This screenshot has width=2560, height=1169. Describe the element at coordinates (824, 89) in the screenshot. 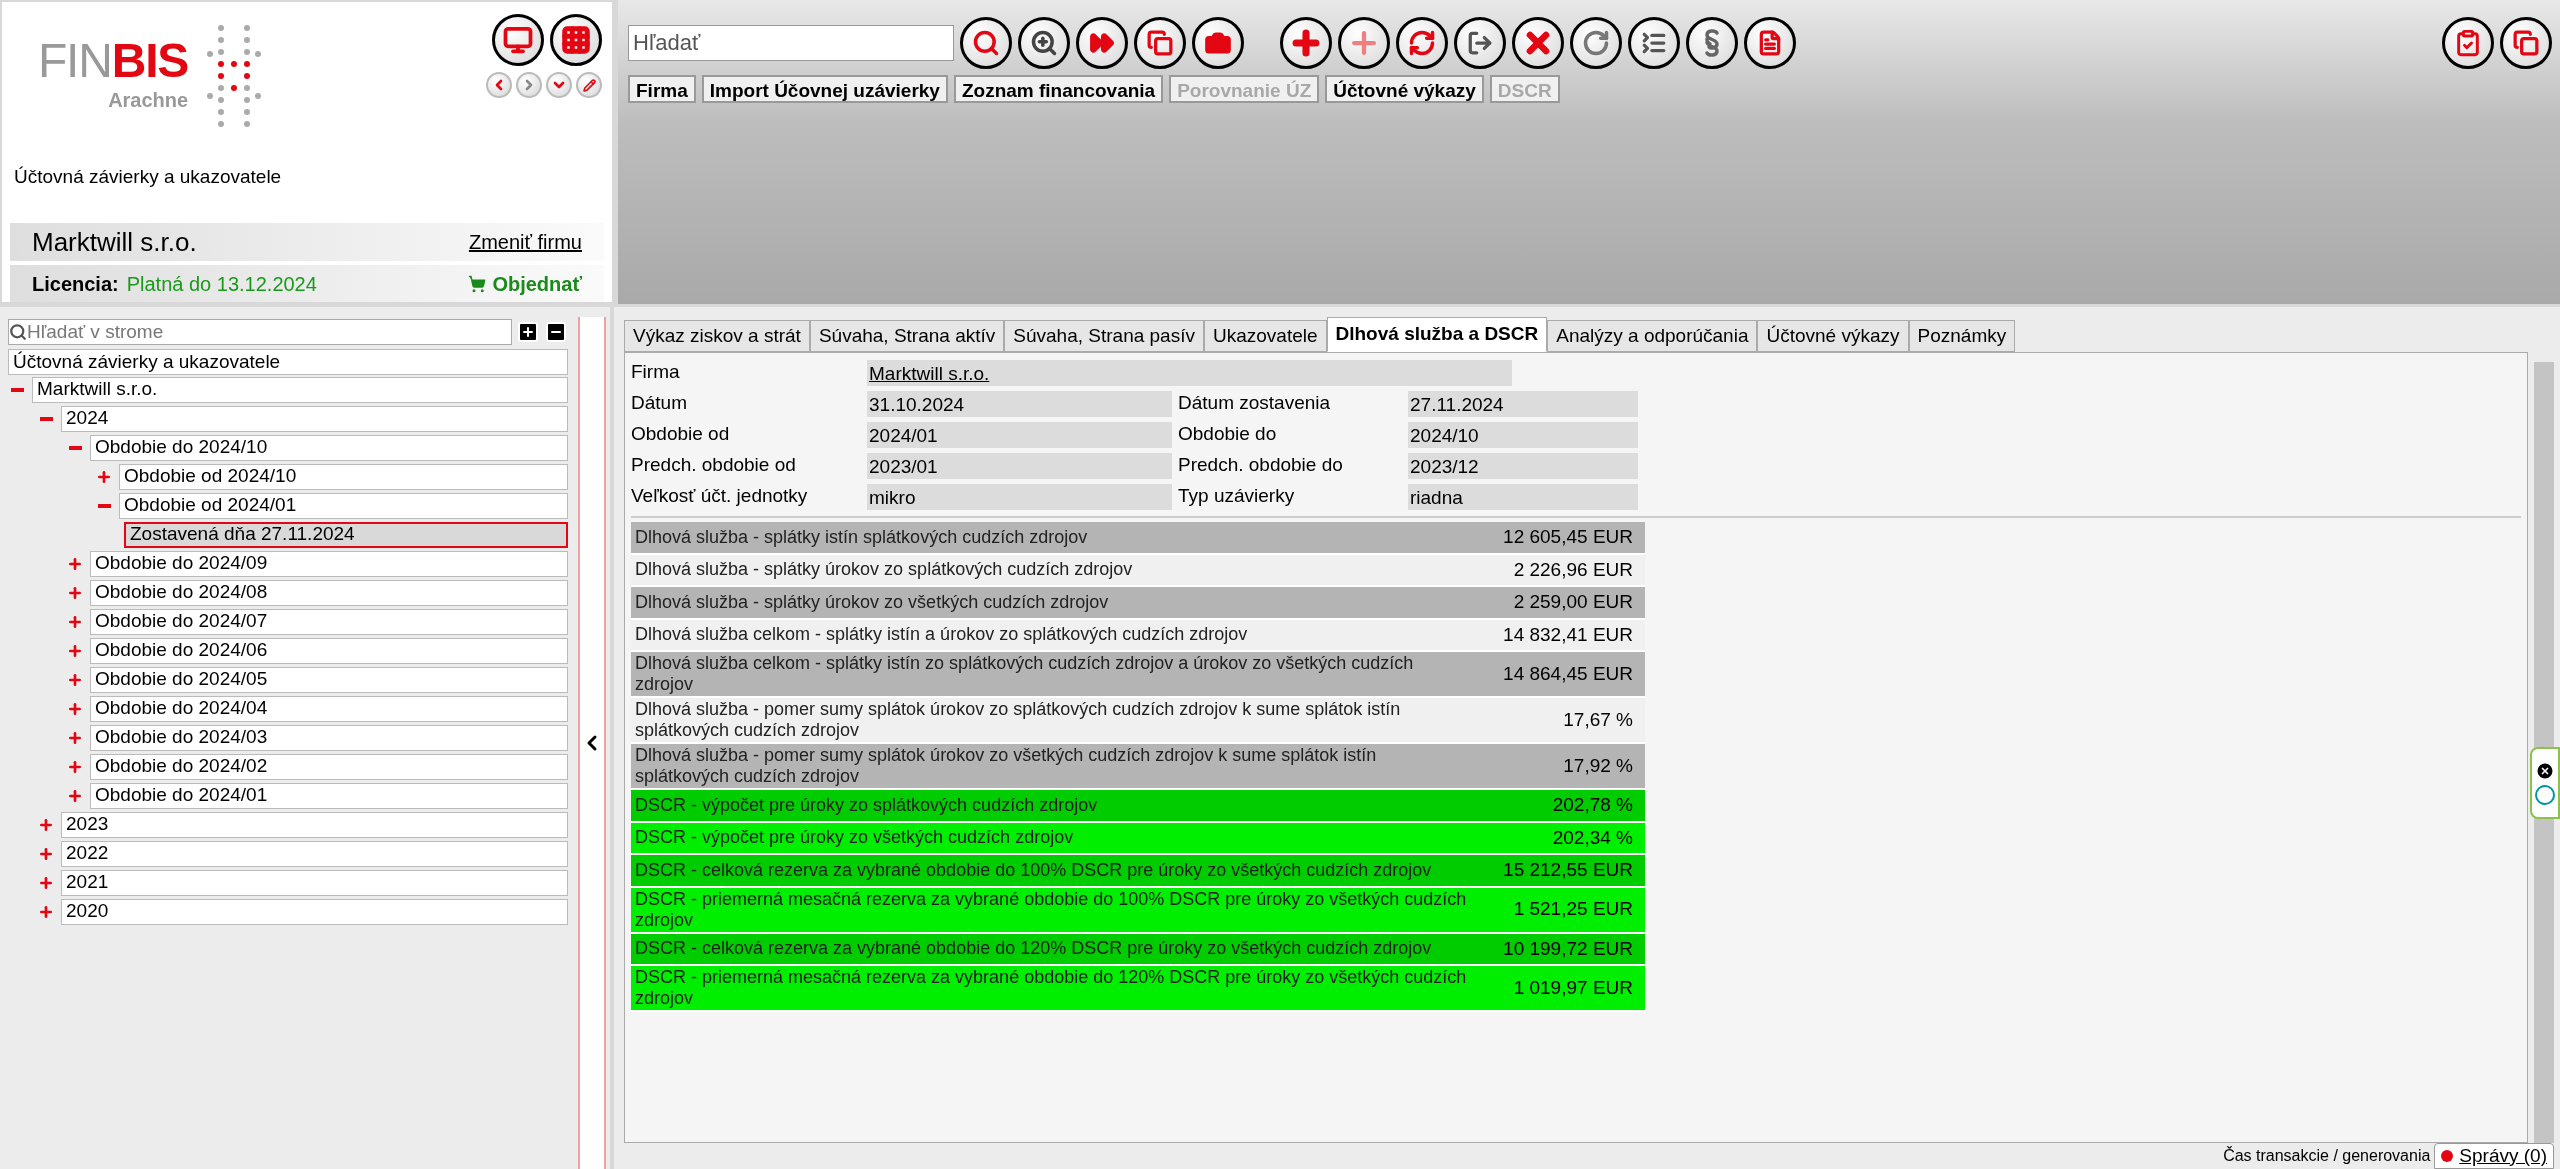

I see `nav-button: Import Účovnej uzávierky` at that location.